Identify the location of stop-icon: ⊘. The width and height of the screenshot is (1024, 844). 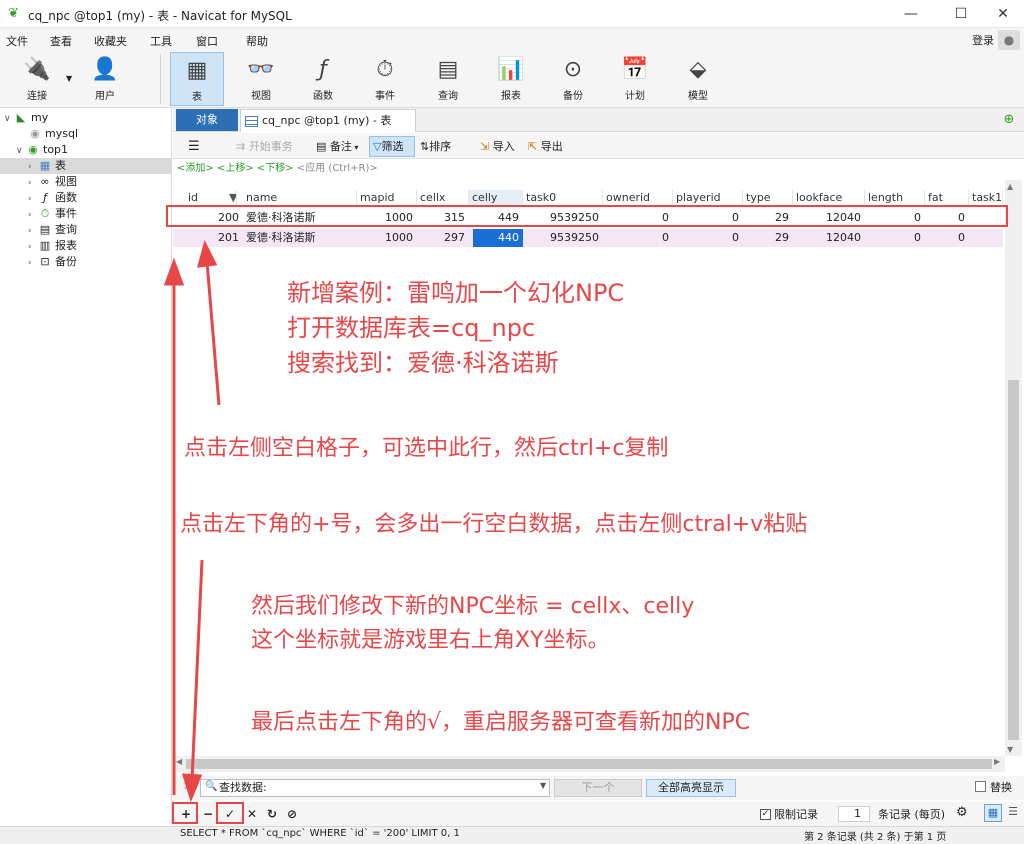
(292, 814).